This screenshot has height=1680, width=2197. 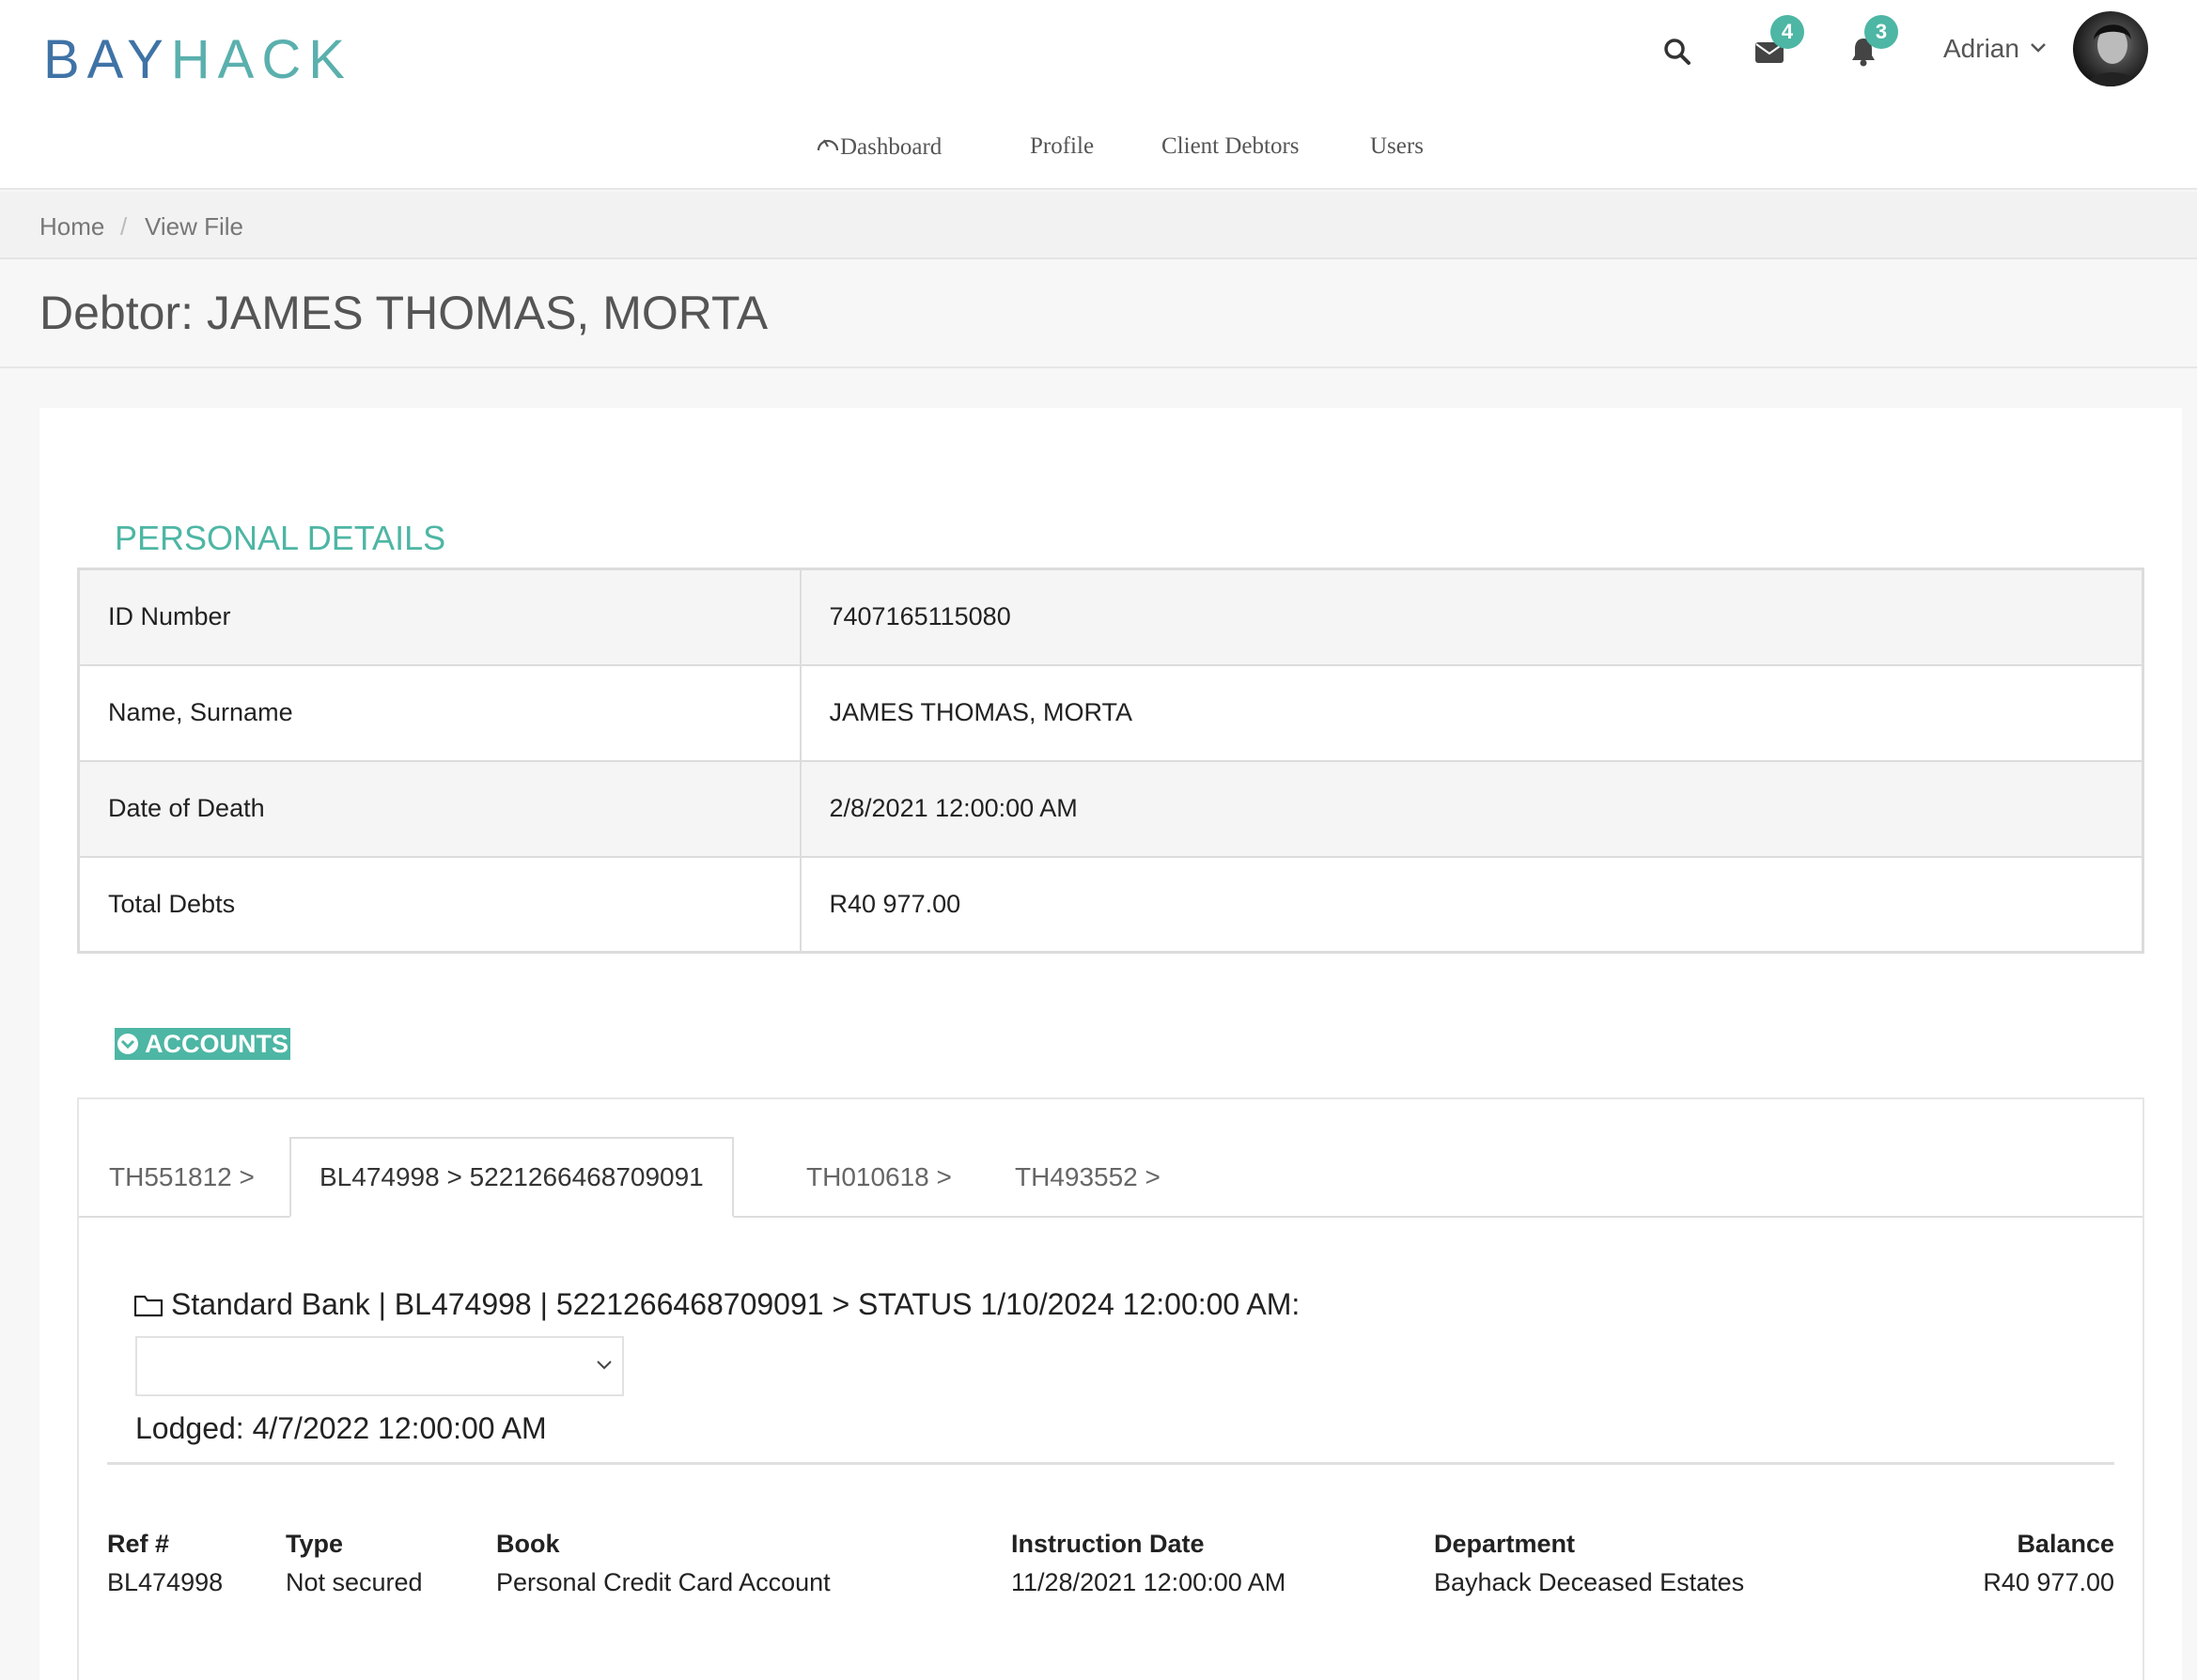 I want to click on status-select, so click(x=380, y=1366).